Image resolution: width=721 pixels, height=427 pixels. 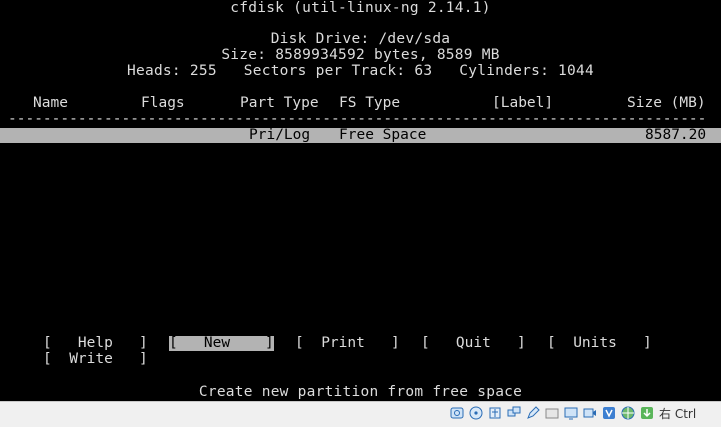 What do you see at coordinates (676, 135) in the screenshot?
I see `row-size: 8587.20` at bounding box center [676, 135].